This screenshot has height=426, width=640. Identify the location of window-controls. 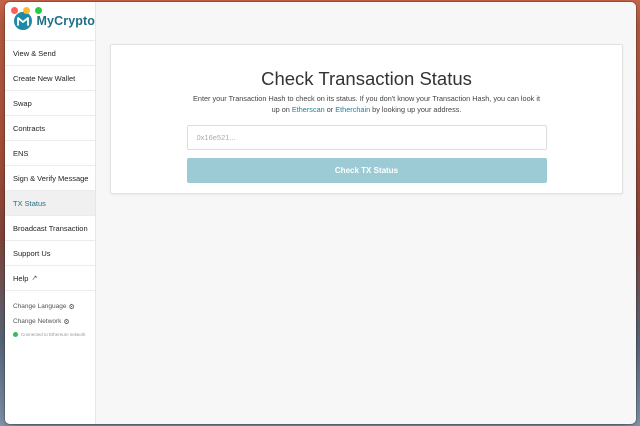
(26, 10).